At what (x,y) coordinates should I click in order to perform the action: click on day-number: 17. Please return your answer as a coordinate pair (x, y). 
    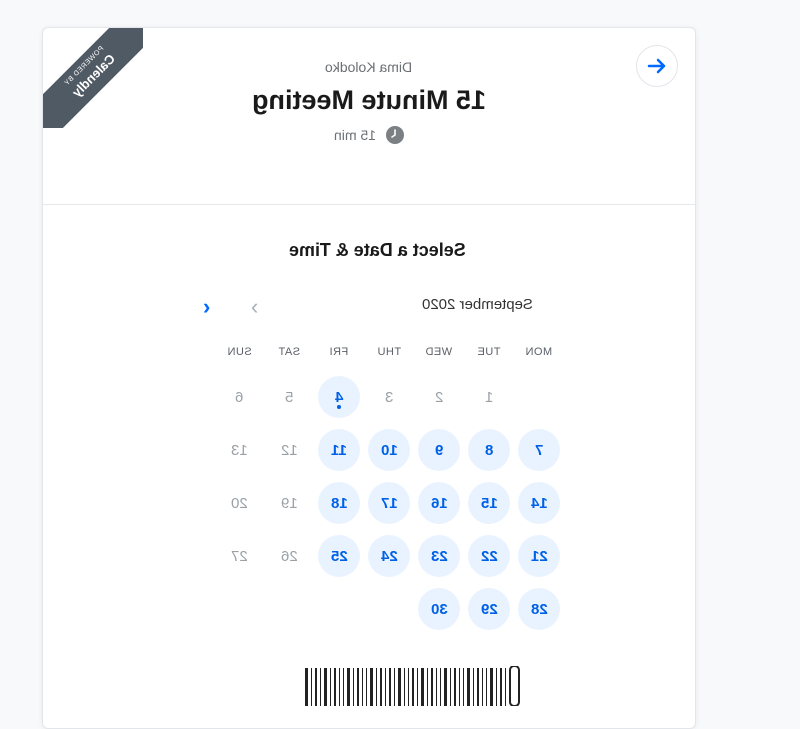
    Looking at the image, I should click on (389, 503).